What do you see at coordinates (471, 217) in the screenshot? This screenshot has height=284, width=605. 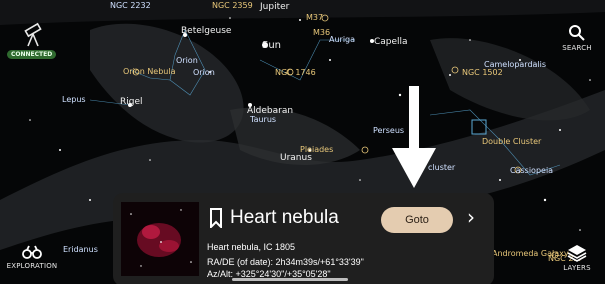 I see `chevron-right-icon: ›` at bounding box center [471, 217].